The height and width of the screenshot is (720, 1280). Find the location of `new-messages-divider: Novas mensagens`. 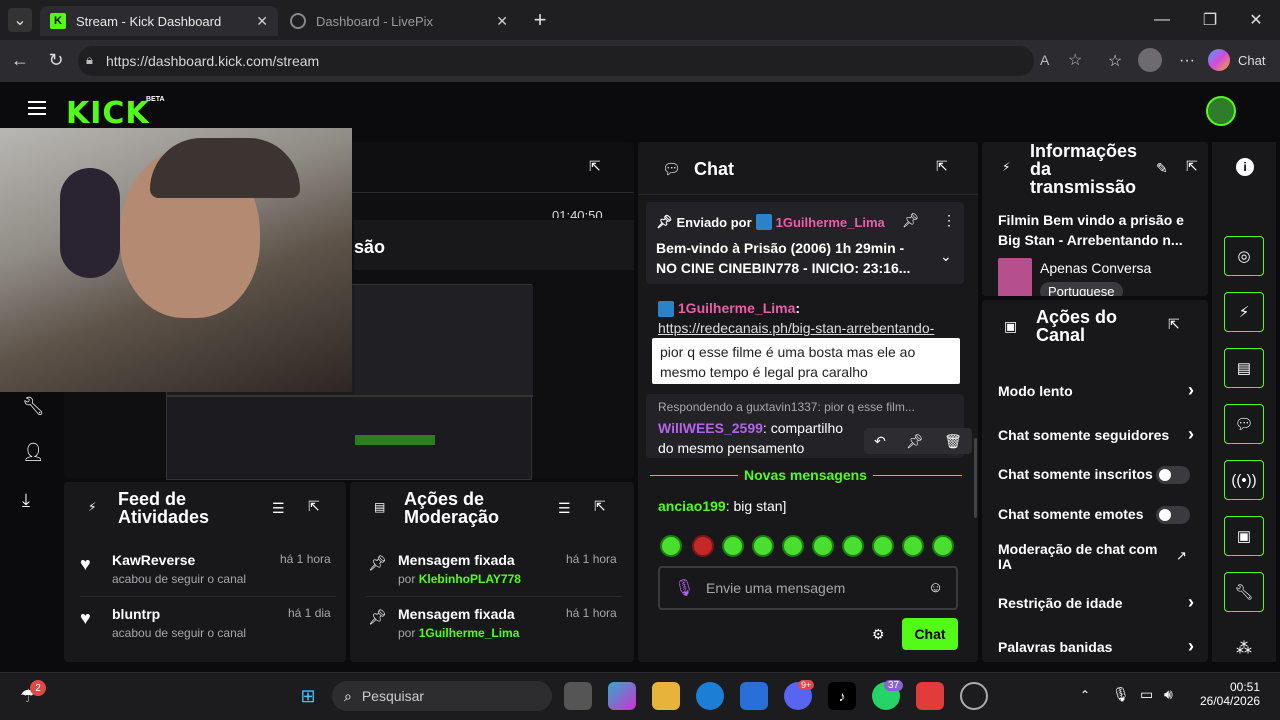

new-messages-divider: Novas mensagens is located at coordinates (805, 475).